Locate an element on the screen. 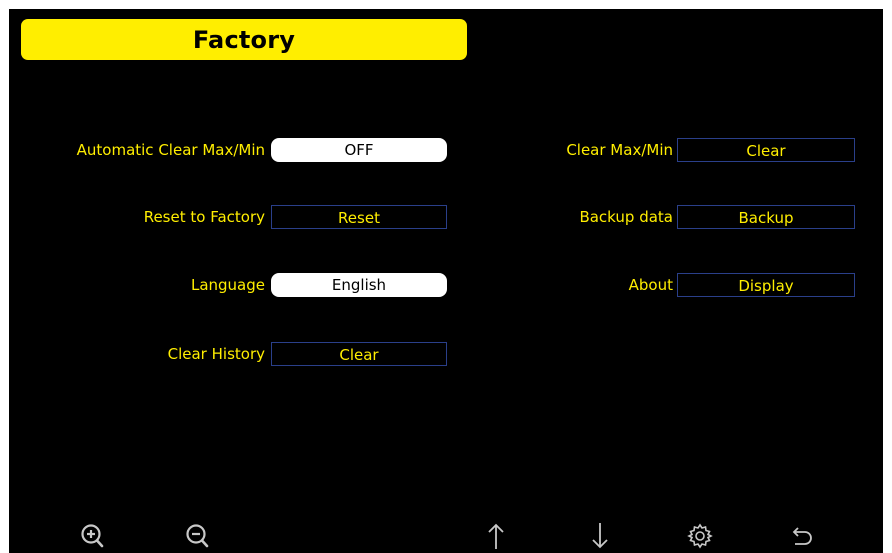 Image resolution: width=892 pixels, height=553 pixels. backup-data-label: Backup data is located at coordinates (626, 217).